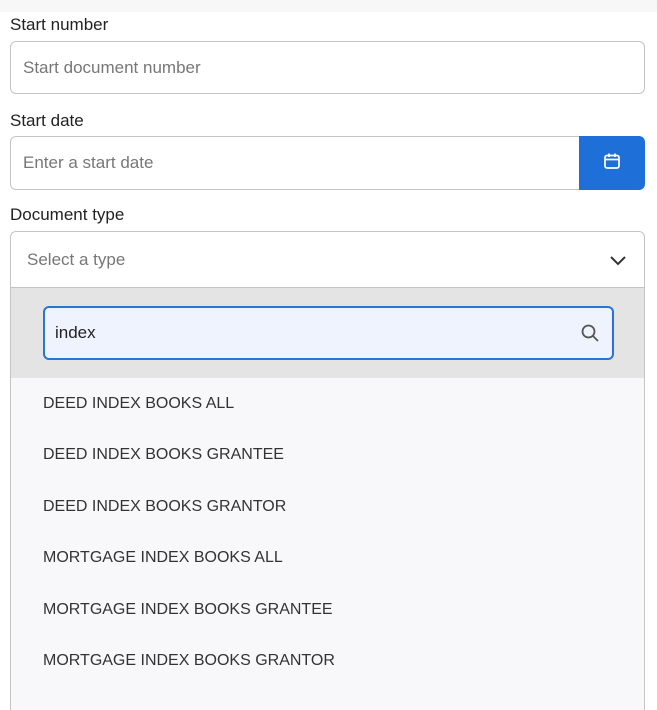  I want to click on dropdown-option: MORTGAGE INDEX BOOKS GRANTEE, so click(327, 610).